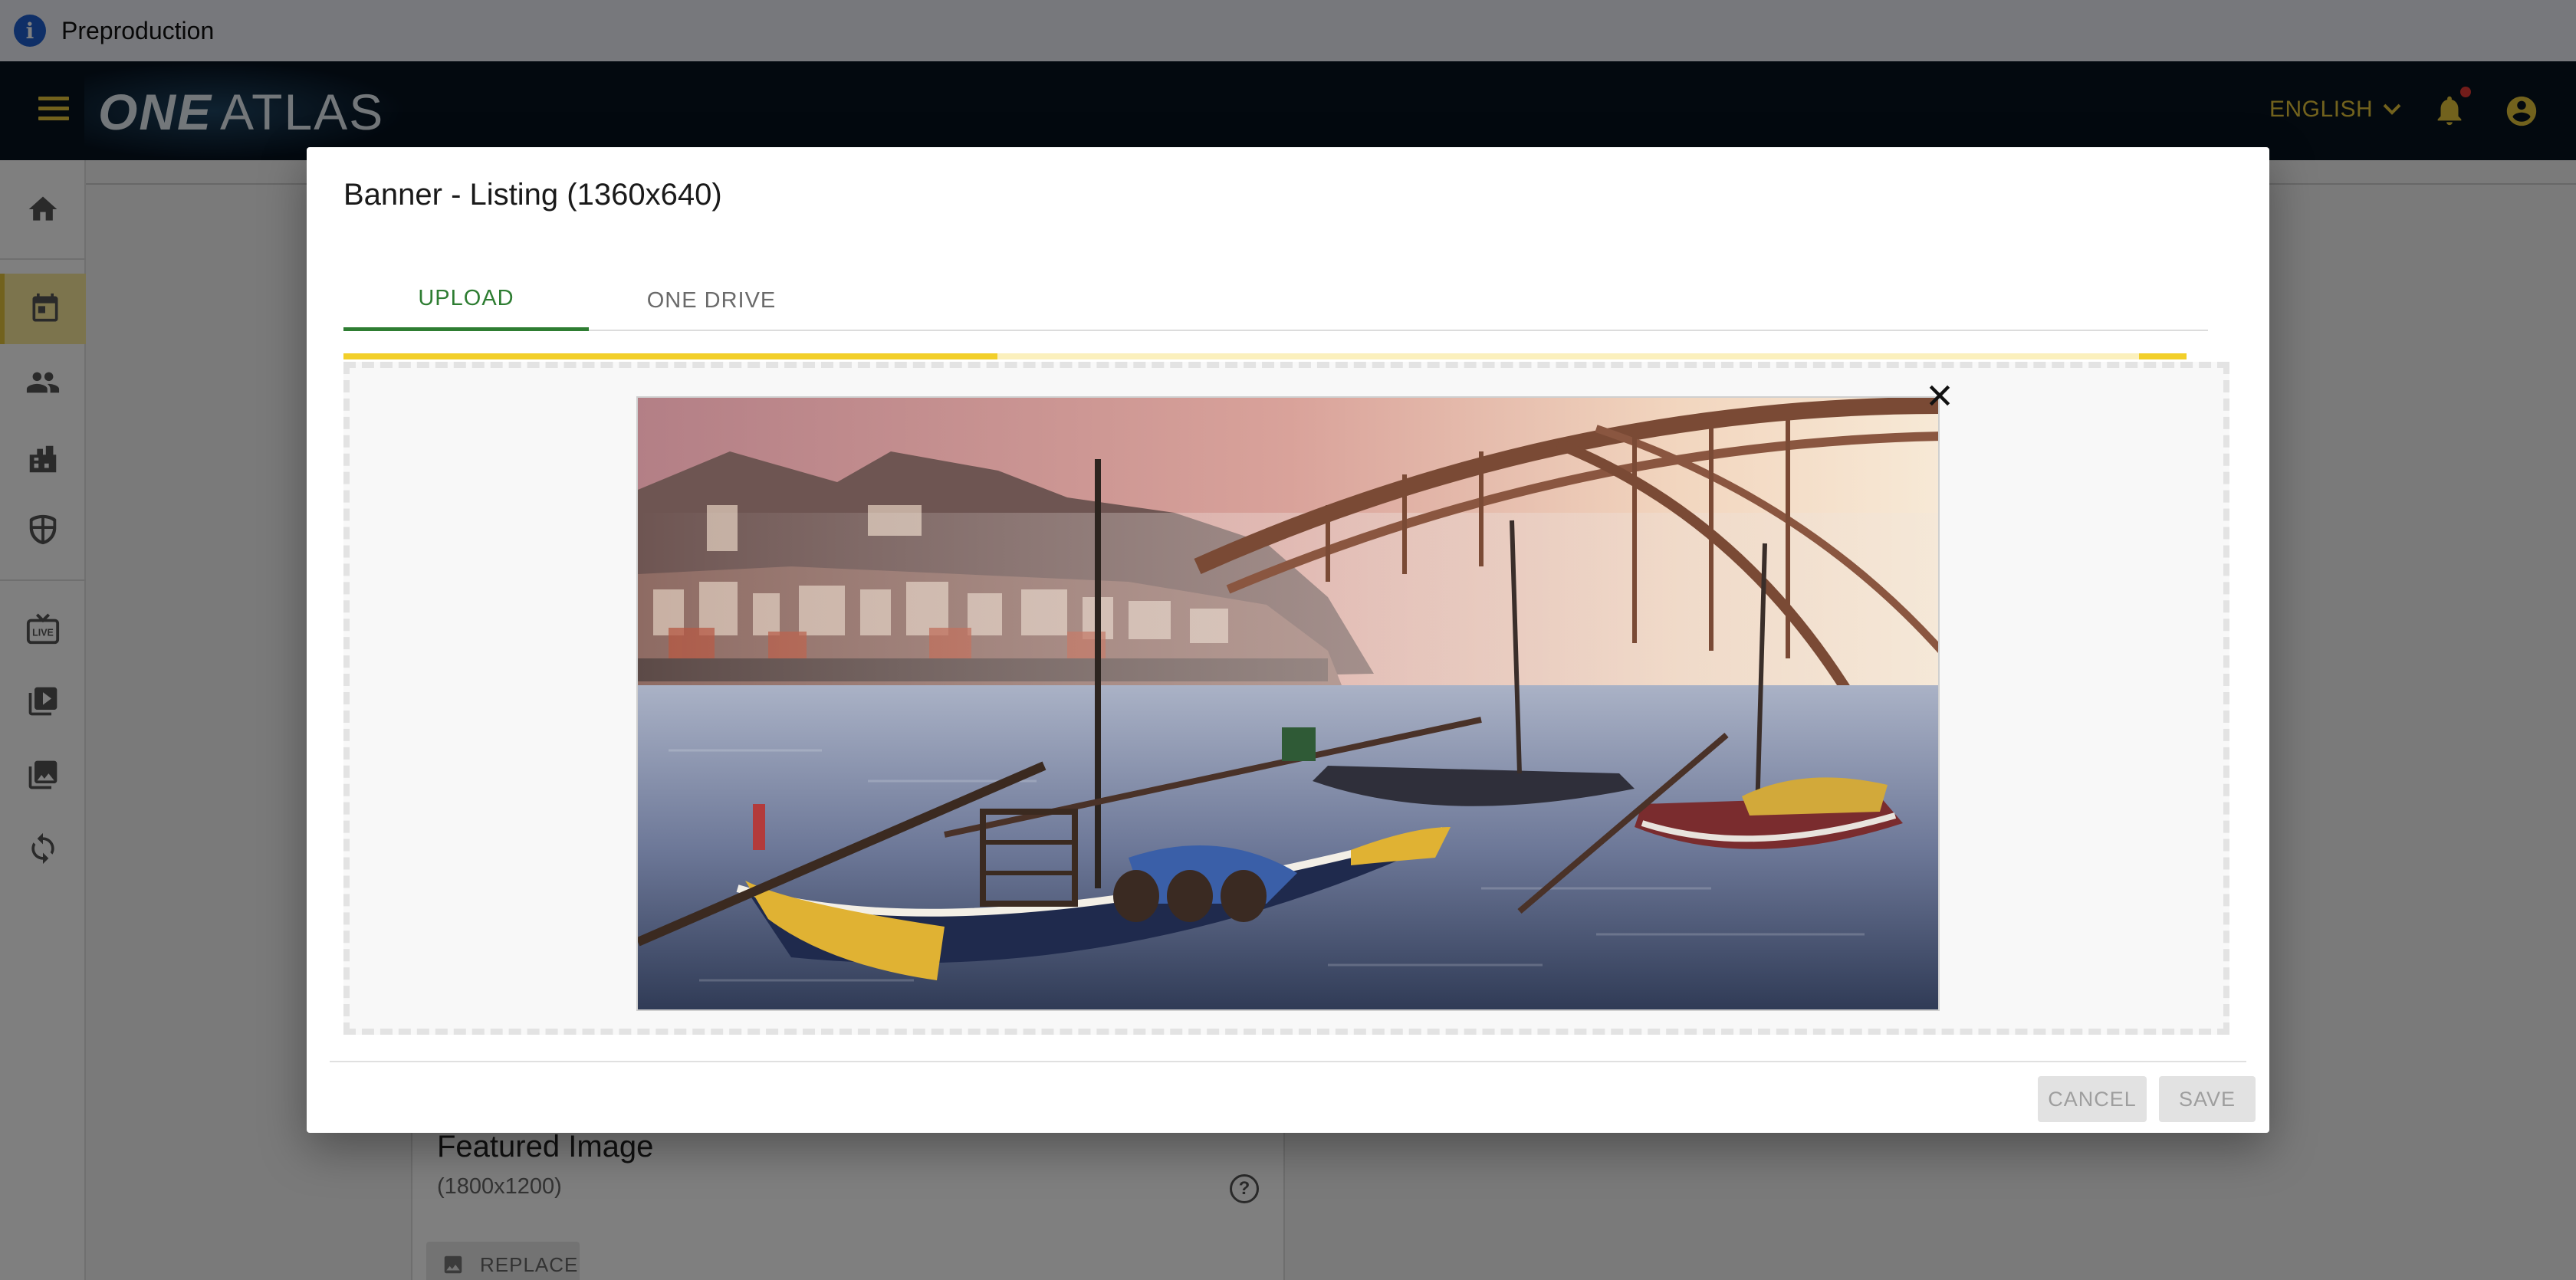 This screenshot has width=2576, height=1280. Describe the element at coordinates (532, 195) in the screenshot. I see `dialog-title: Banner - Listing (1360x640)` at that location.